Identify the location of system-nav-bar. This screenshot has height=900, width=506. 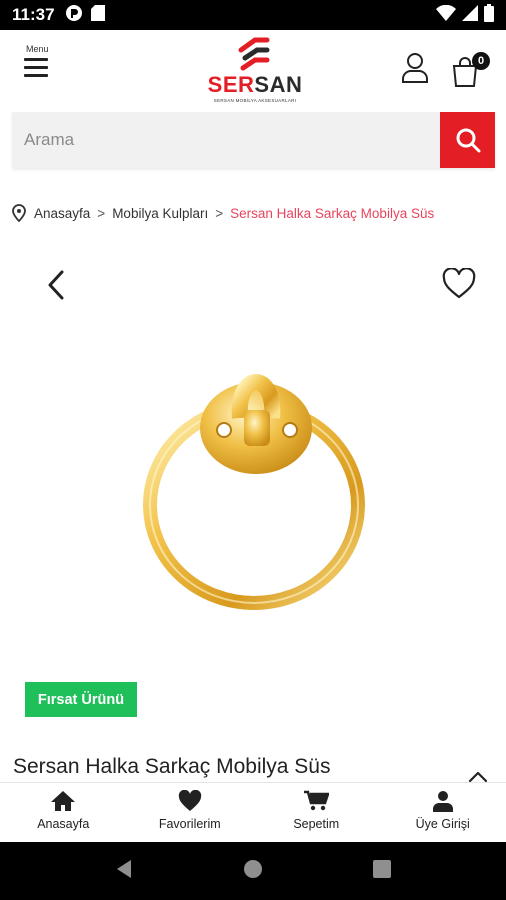
(253, 871).